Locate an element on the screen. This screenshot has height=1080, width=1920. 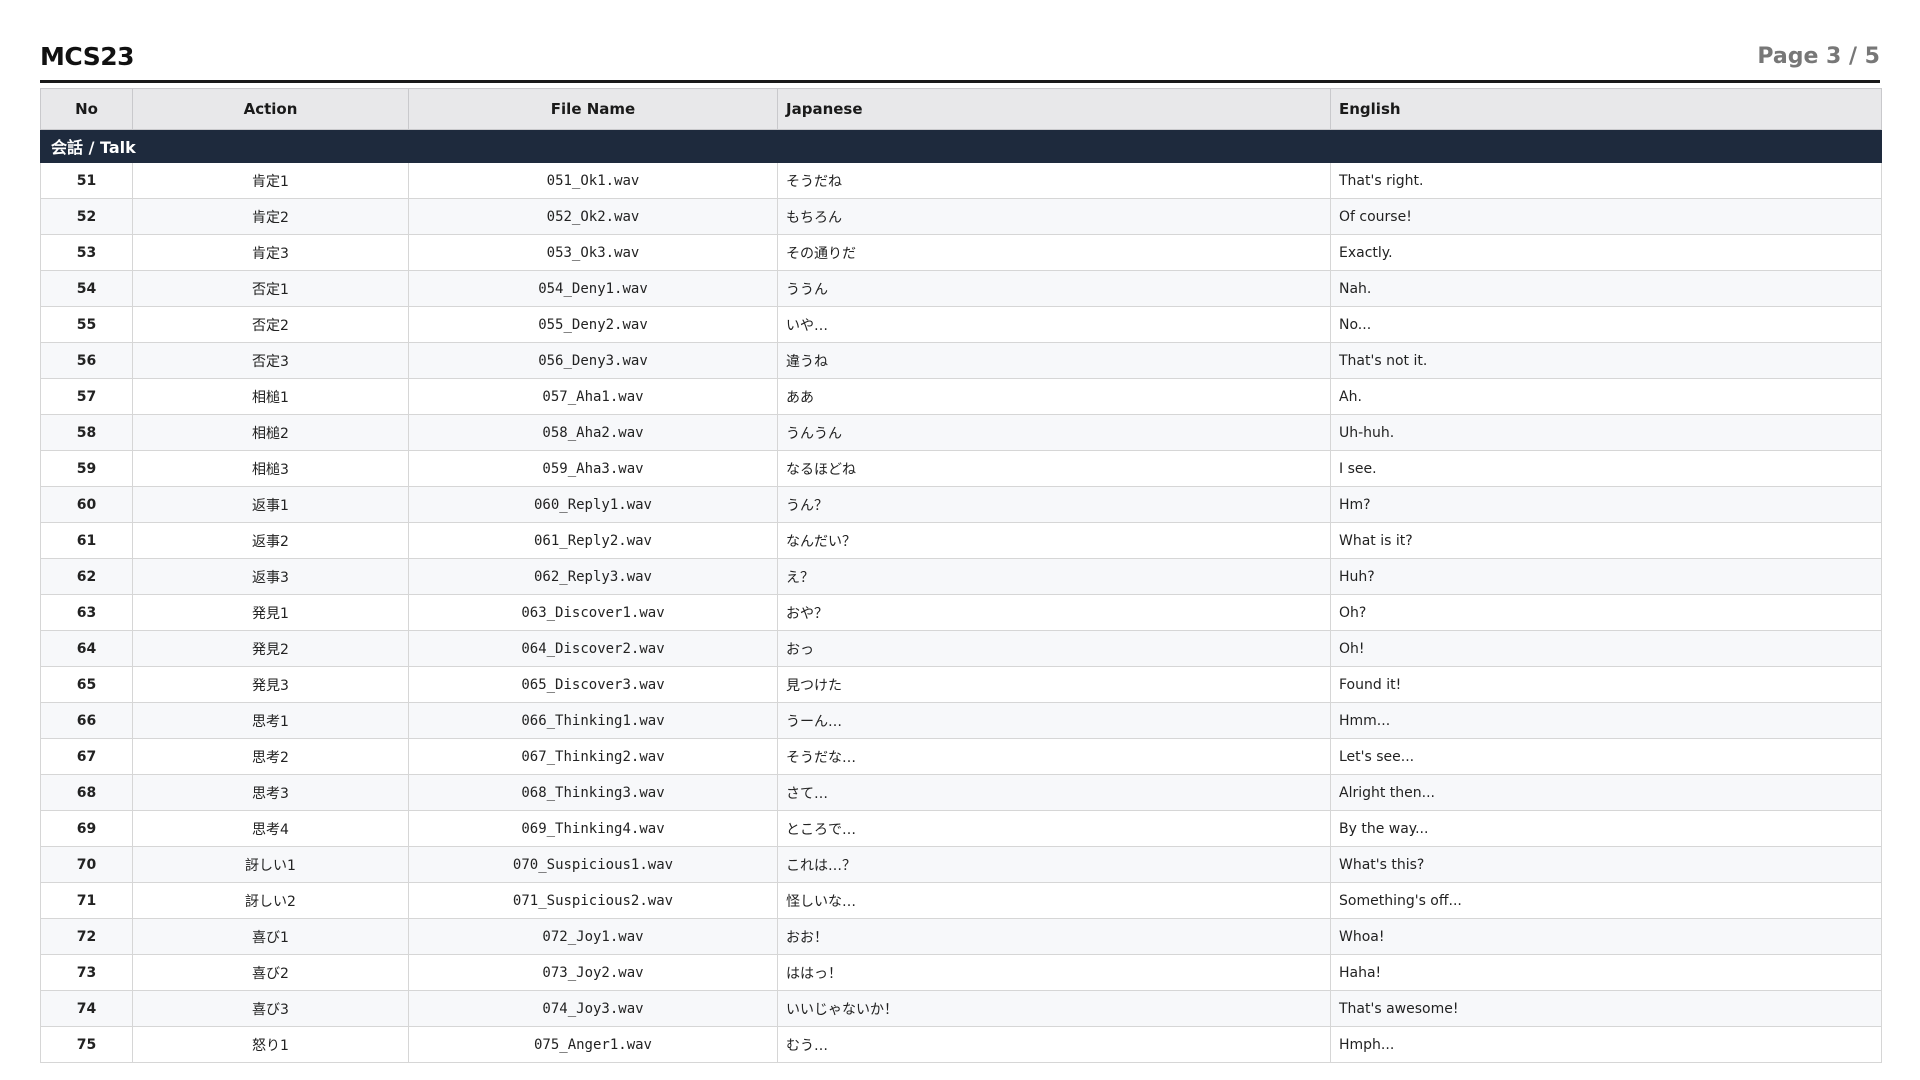
cell-japanese: おお！ is located at coordinates (1054, 936).